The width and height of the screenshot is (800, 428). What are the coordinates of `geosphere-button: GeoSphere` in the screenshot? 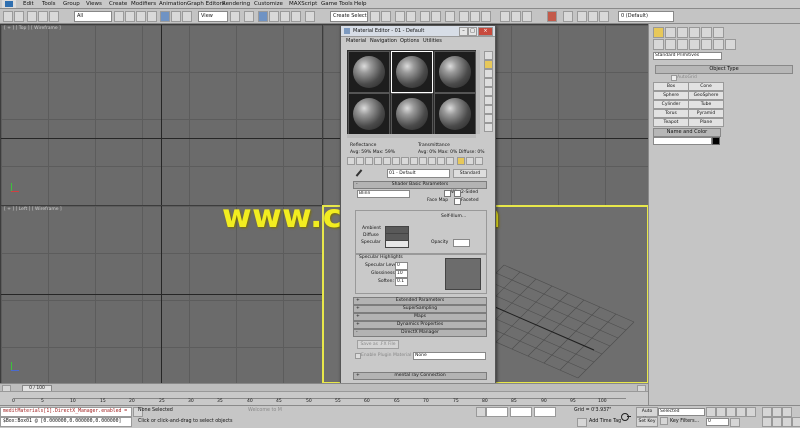 It's located at (706, 95).